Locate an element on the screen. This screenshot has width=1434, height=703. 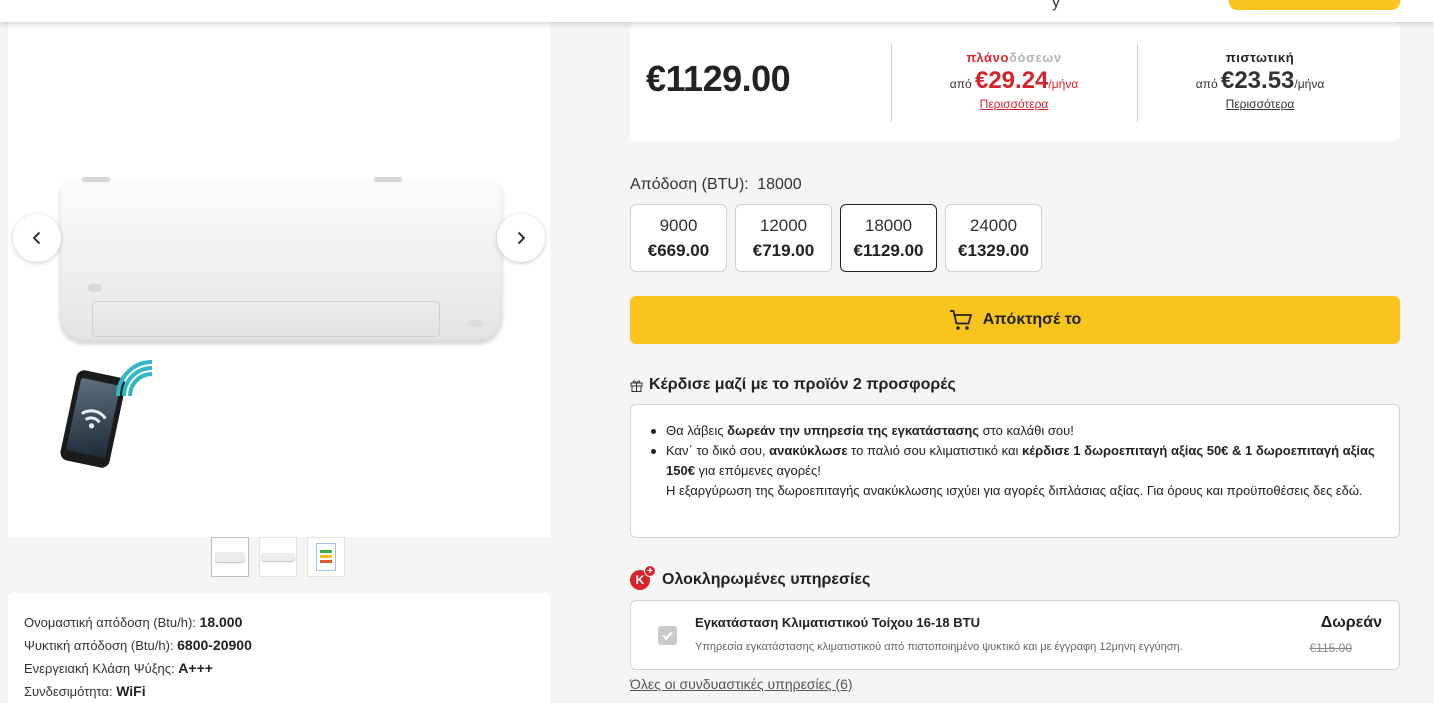
spec-row: Ενεργειακή Κλάση Ψύξης: A+++ is located at coordinates (279, 668).